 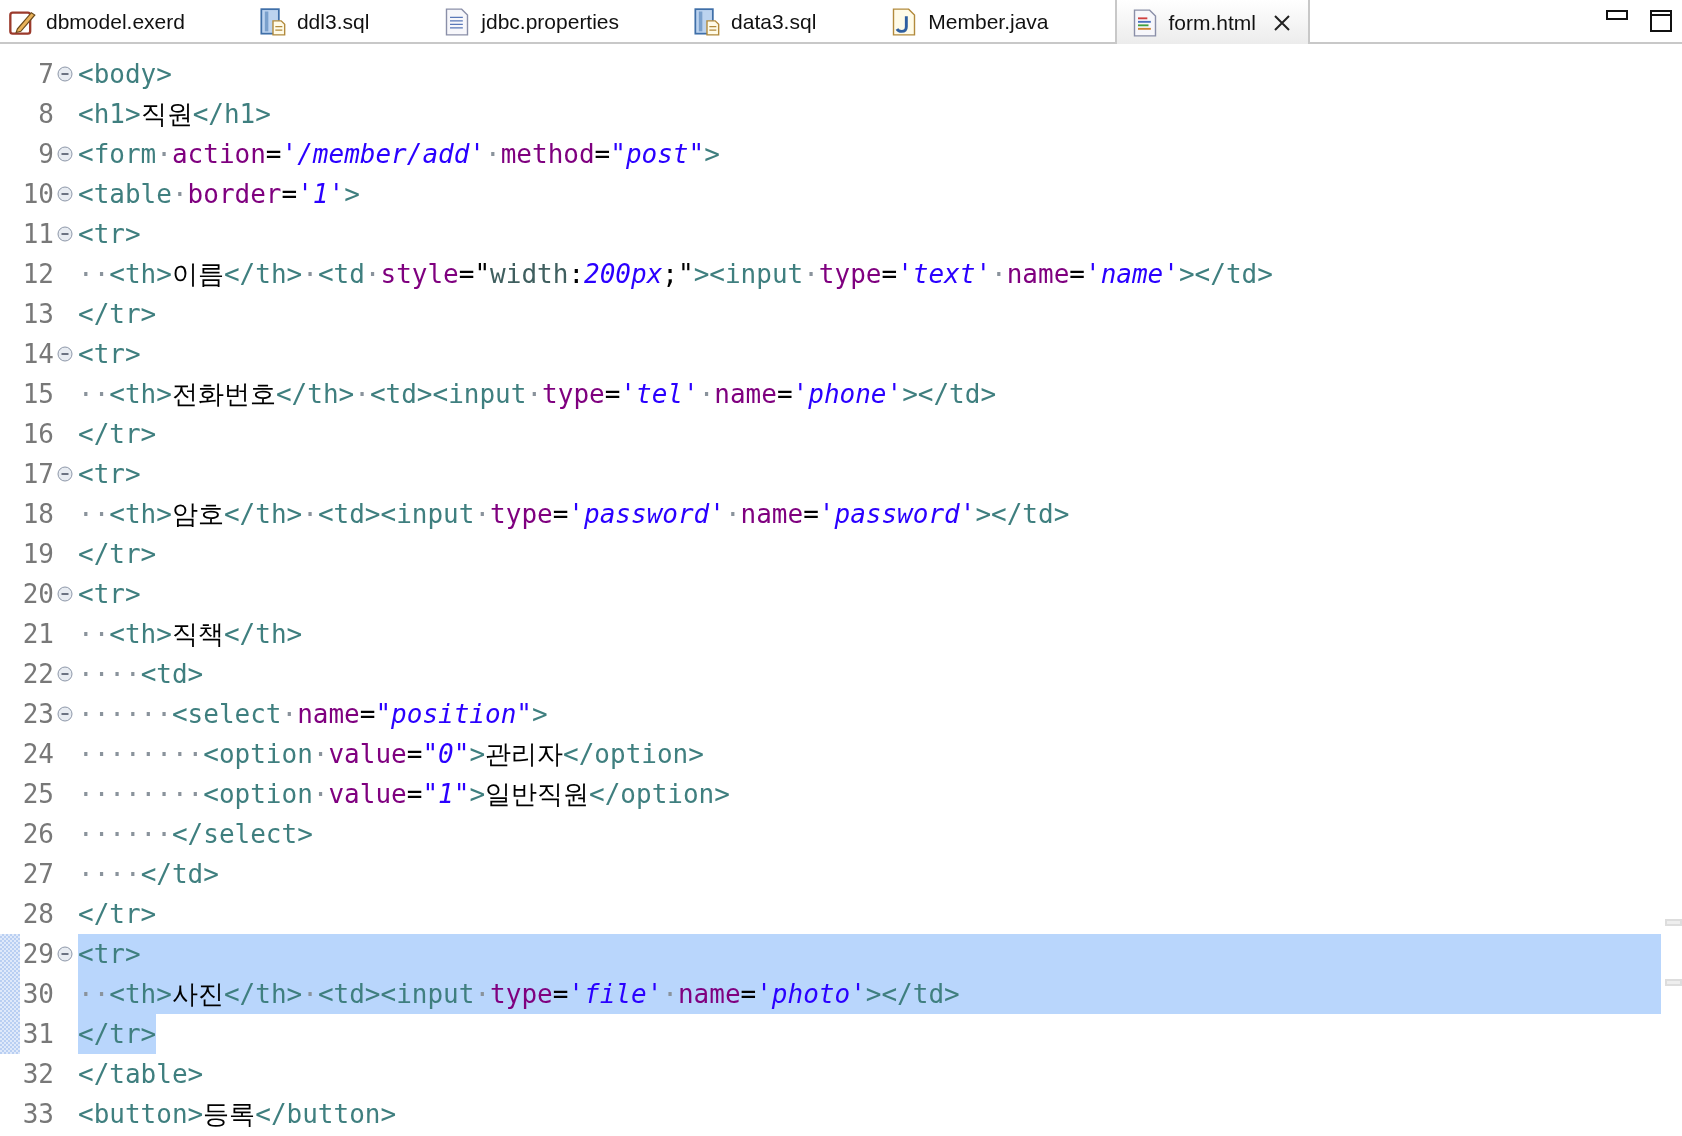 I want to click on code-line: ········<option·value="1">일반직원</option>, so click(x=404, y=794).